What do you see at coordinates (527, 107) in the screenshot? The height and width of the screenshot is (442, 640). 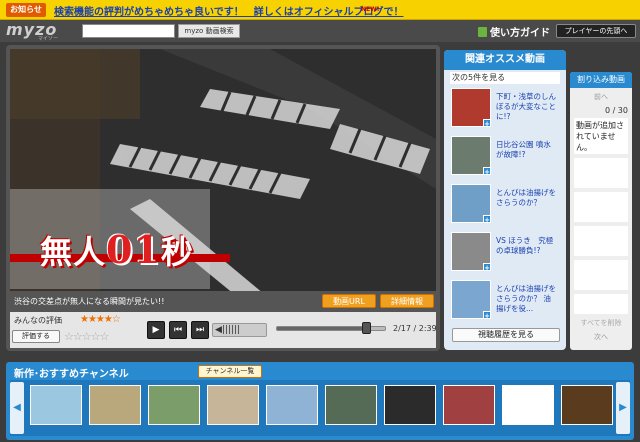 I see `related-title: 下町・浅草のしんぼるが大変なことに!?` at bounding box center [527, 107].